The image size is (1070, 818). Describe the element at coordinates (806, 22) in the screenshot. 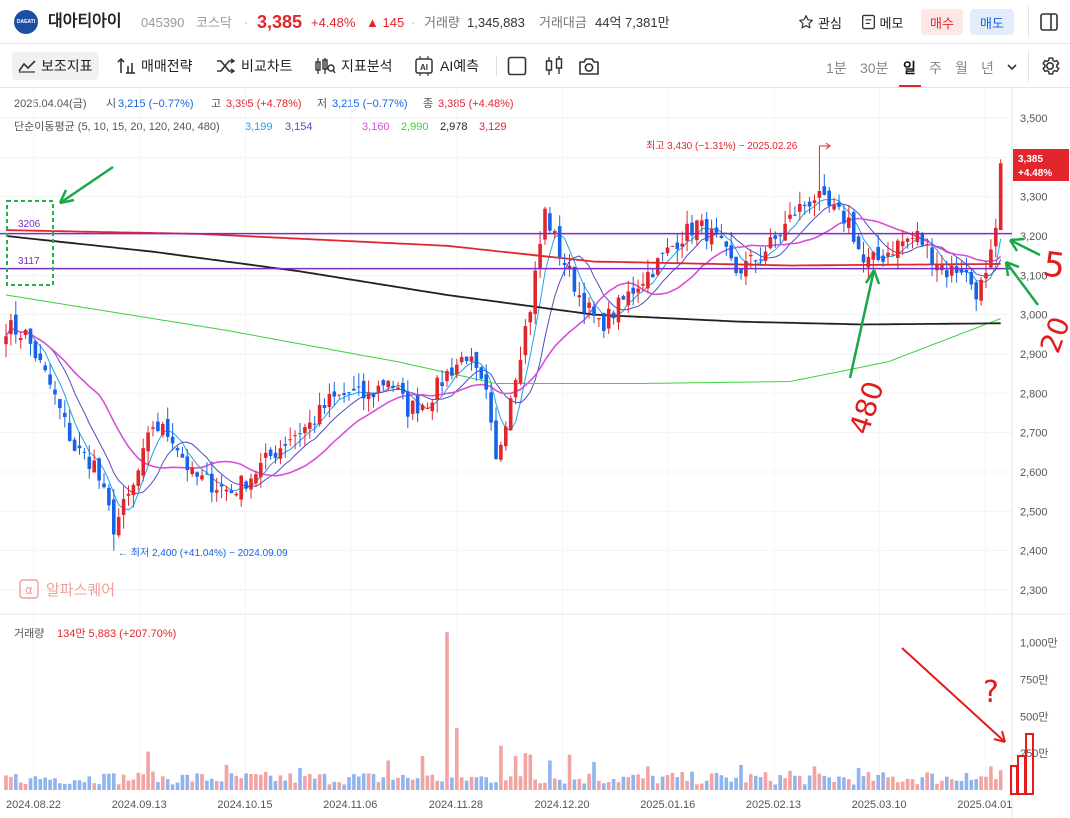

I see `star-icon` at that location.